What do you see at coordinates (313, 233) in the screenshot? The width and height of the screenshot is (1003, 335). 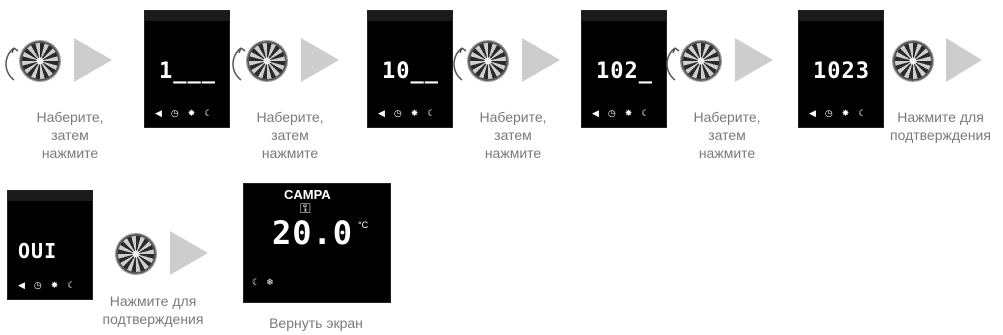 I see `temperature-readout: 20.0` at bounding box center [313, 233].